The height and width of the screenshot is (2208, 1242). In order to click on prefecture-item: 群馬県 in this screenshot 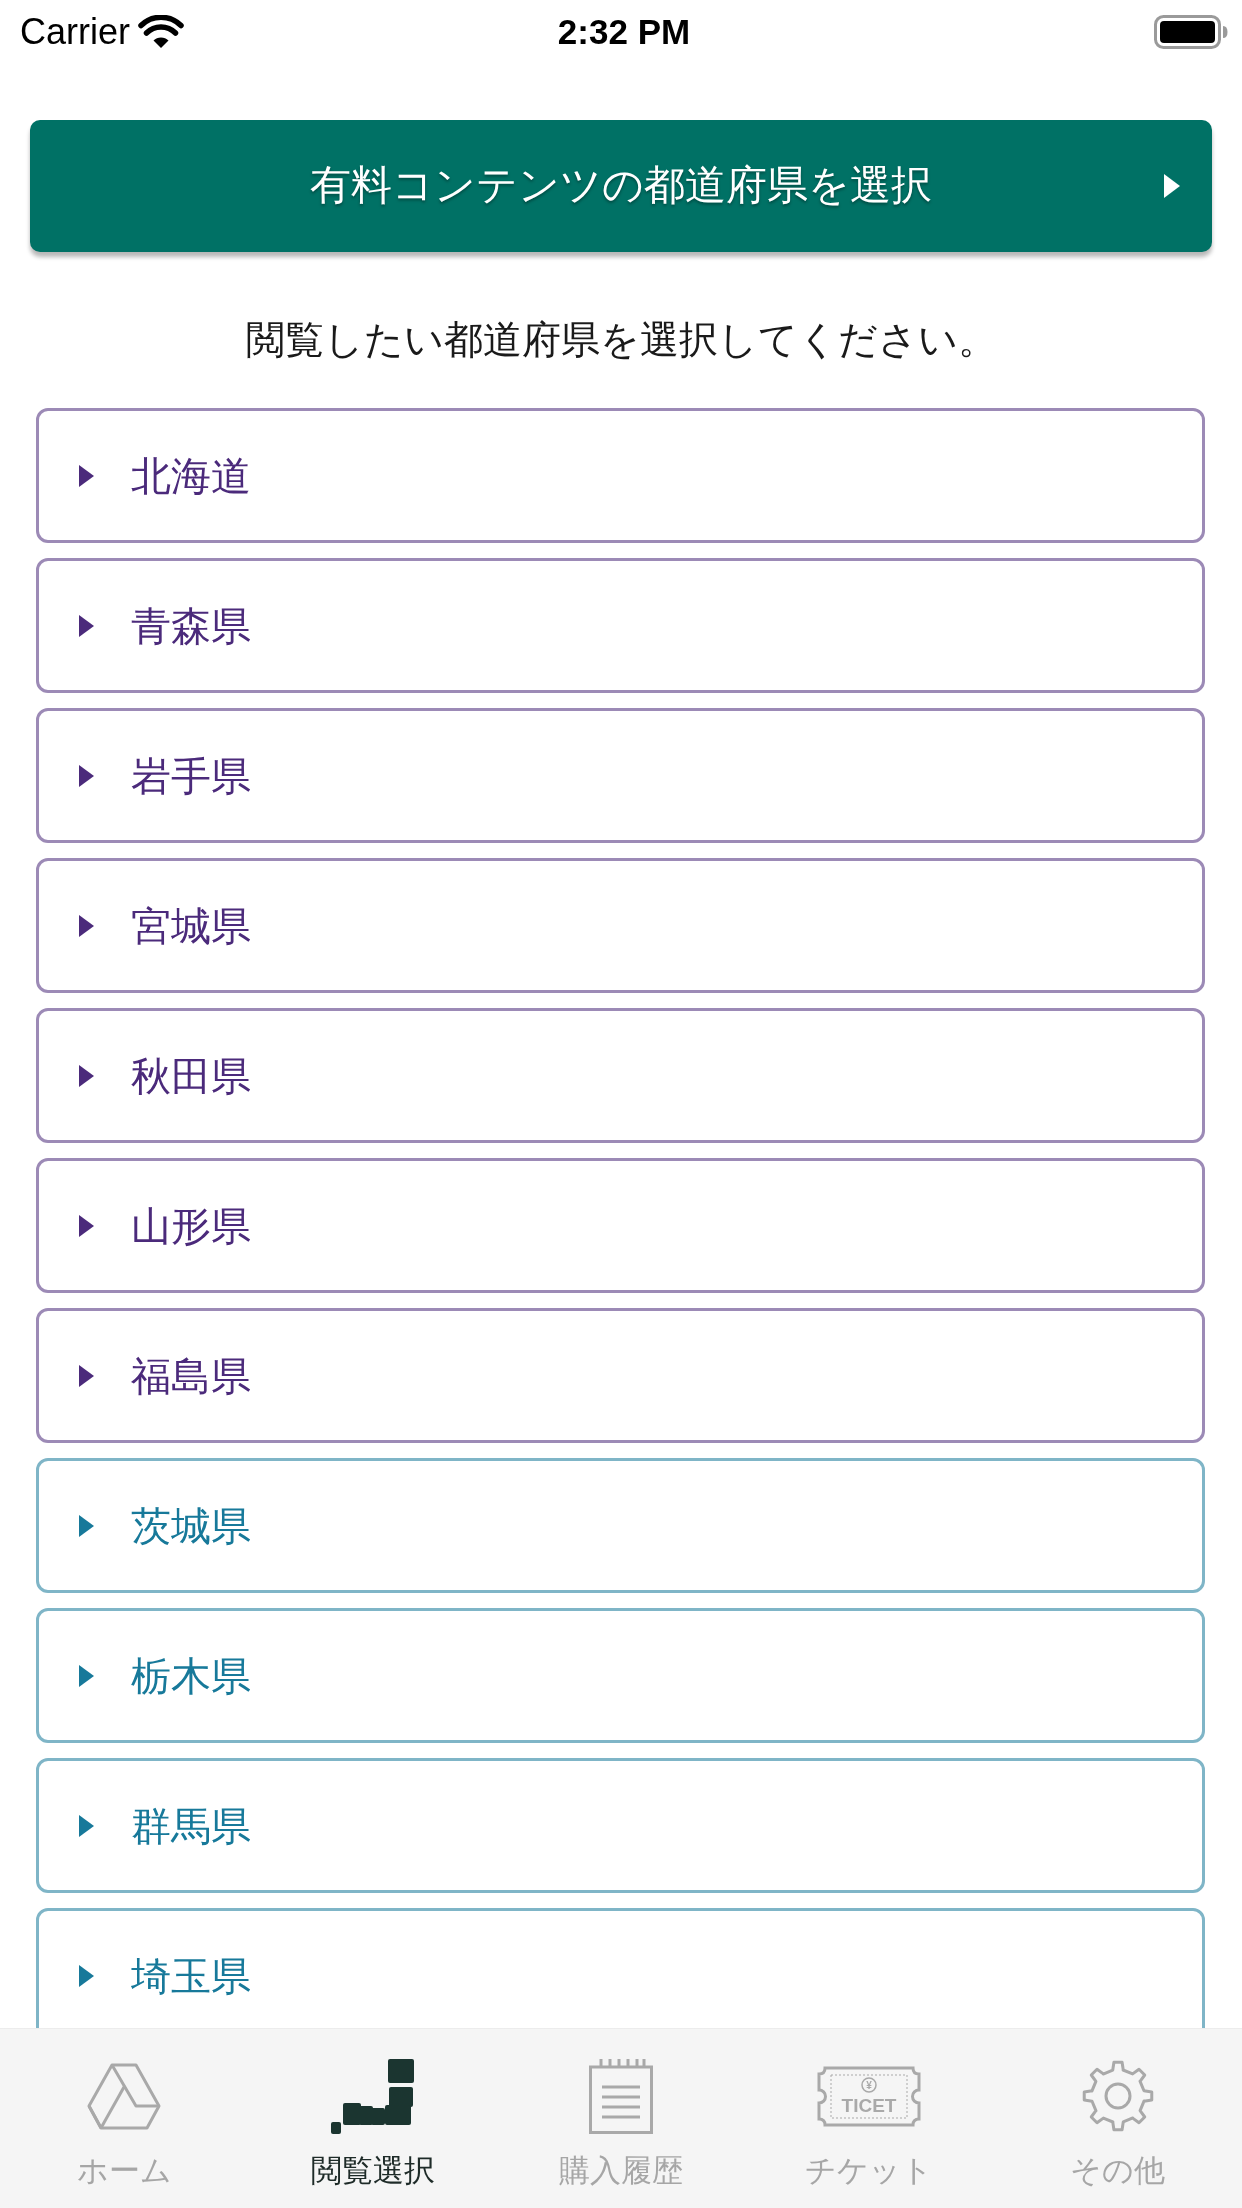, I will do `click(620, 1825)`.